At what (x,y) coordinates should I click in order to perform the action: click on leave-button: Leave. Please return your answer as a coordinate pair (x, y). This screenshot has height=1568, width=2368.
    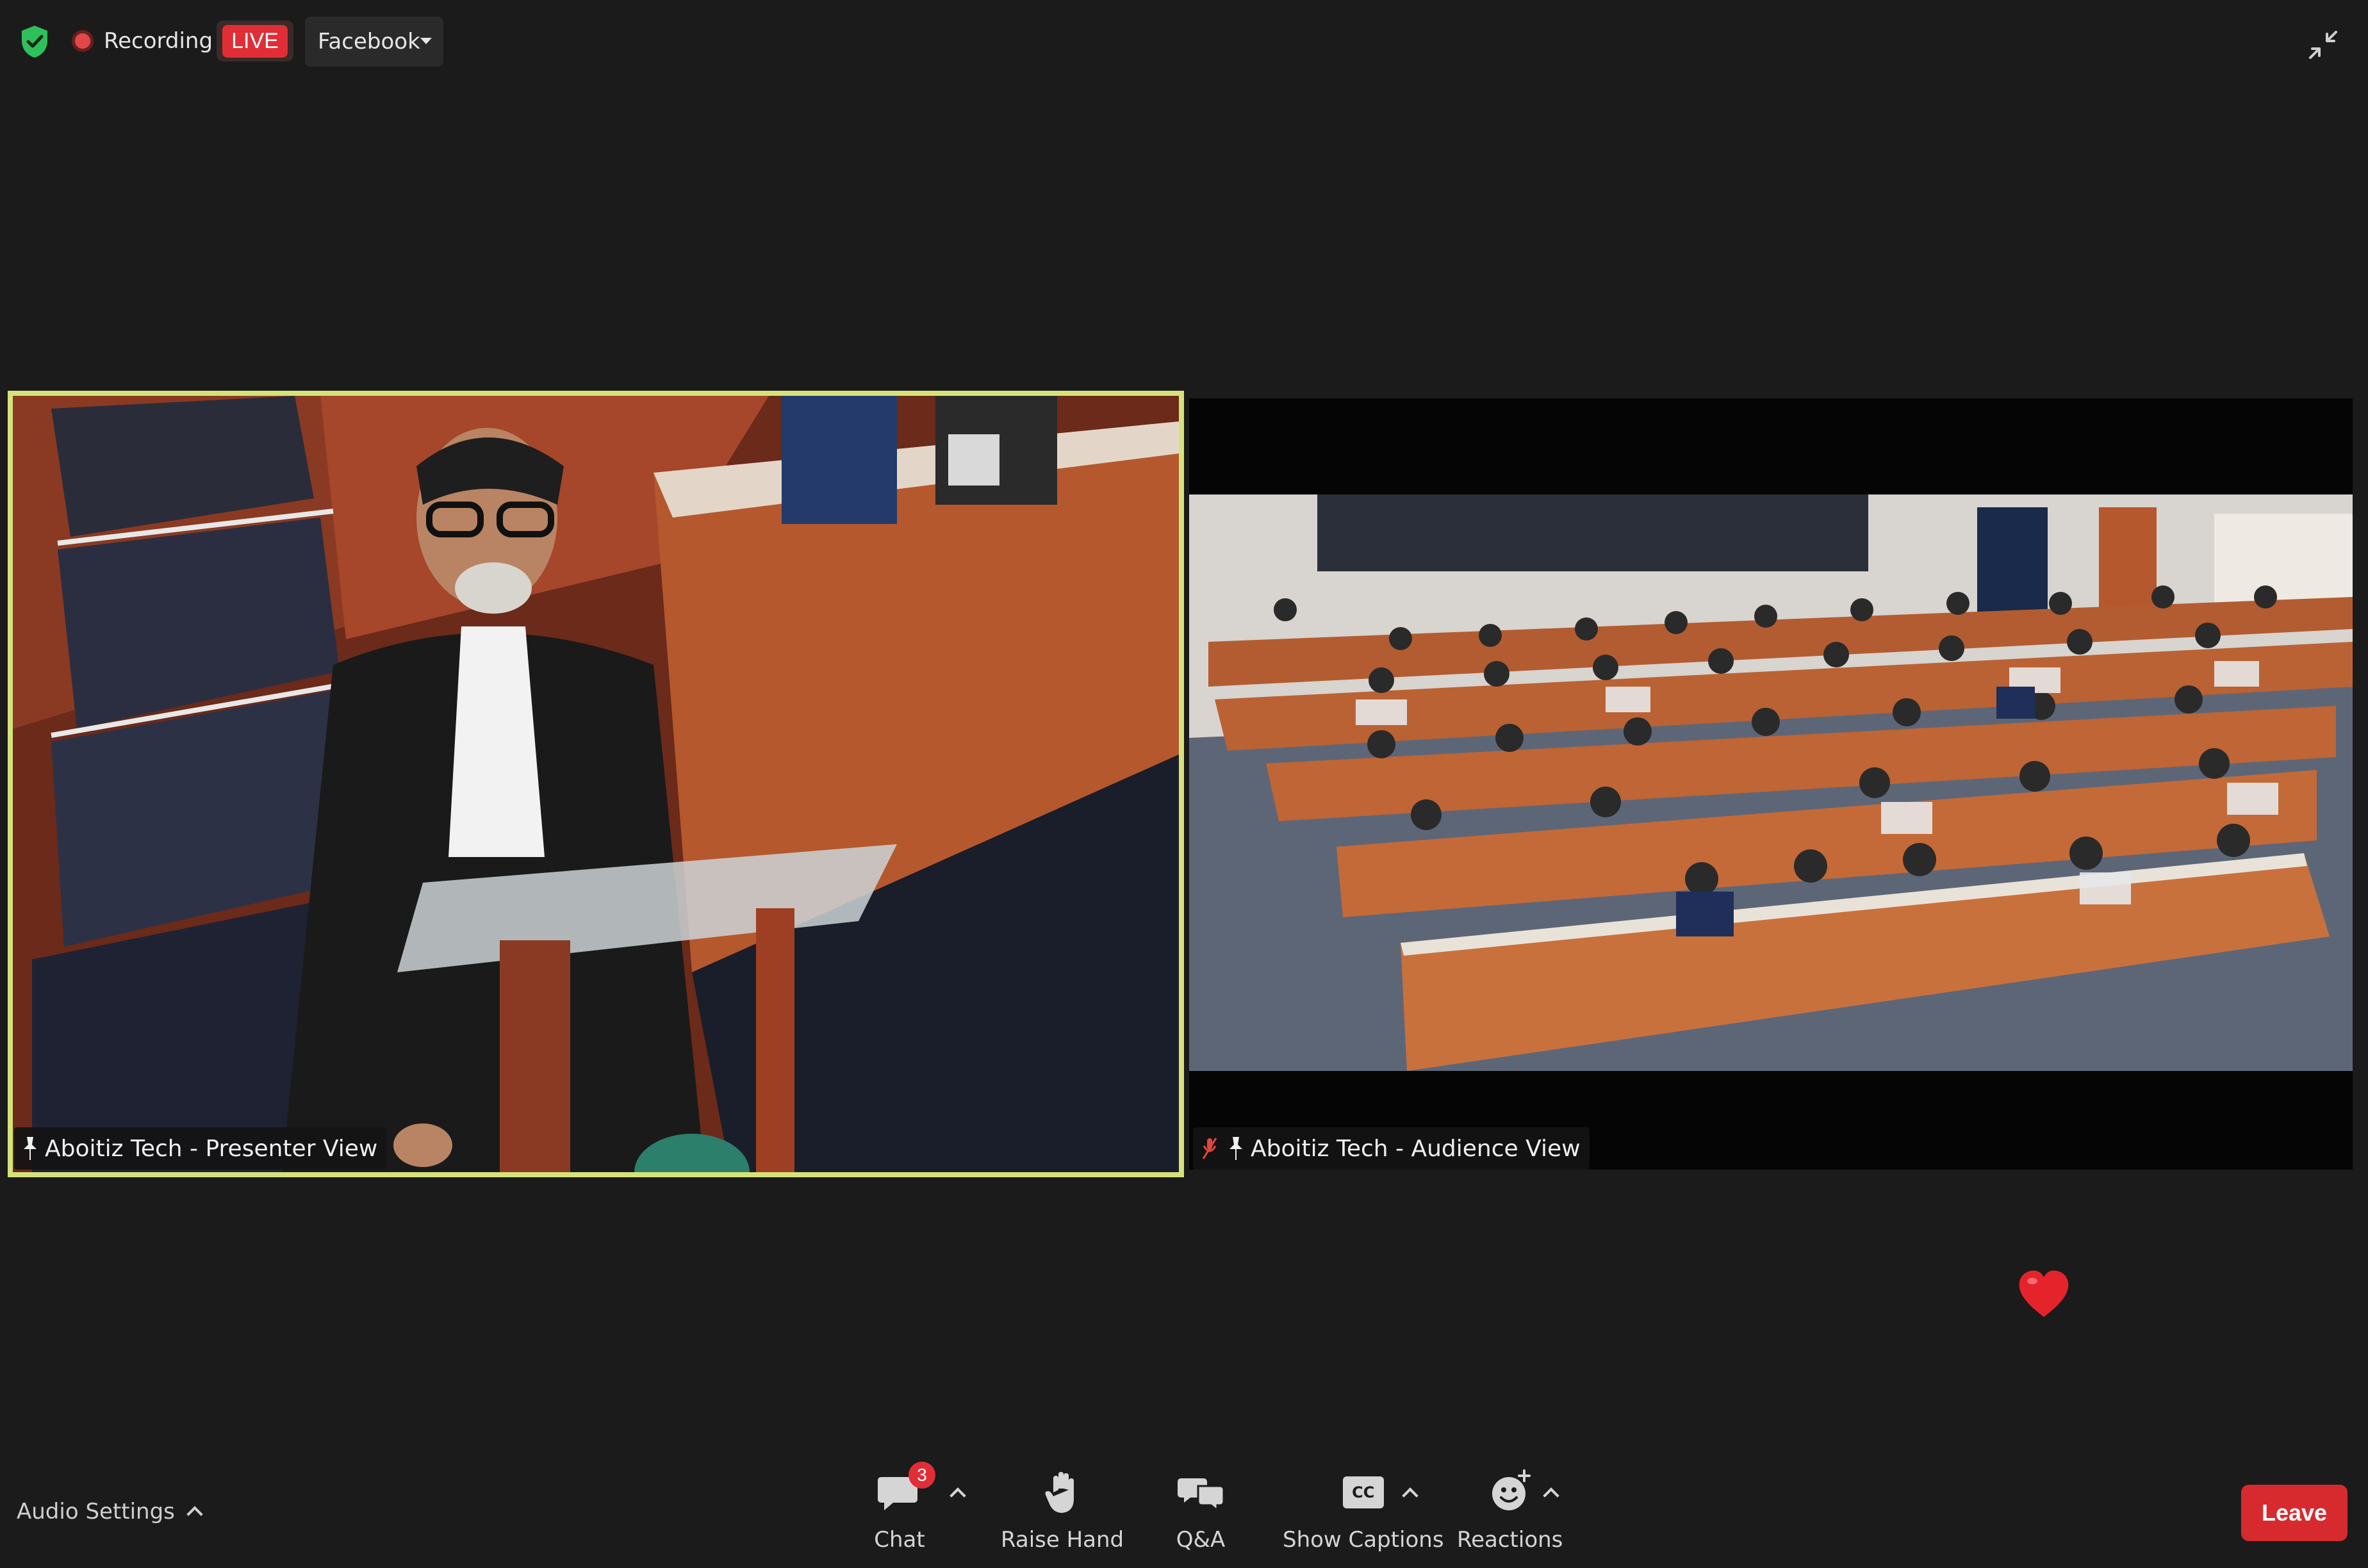
    Looking at the image, I should click on (2294, 1513).